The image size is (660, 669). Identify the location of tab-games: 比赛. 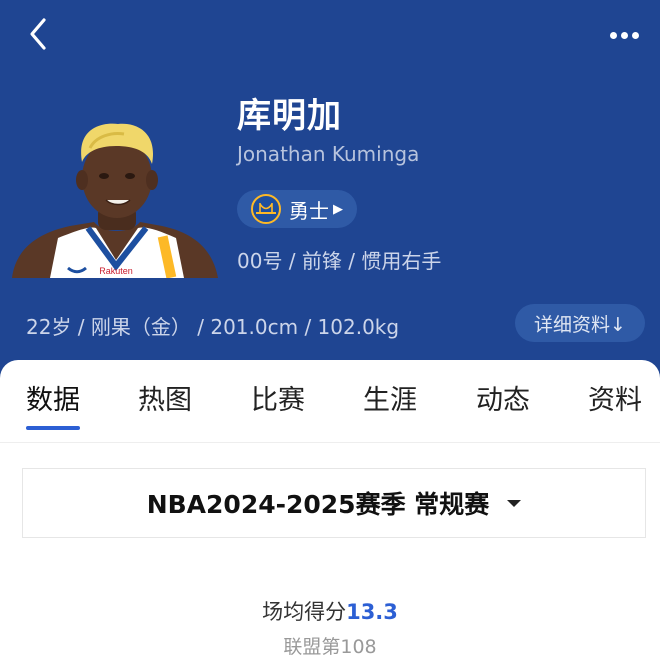
(278, 397).